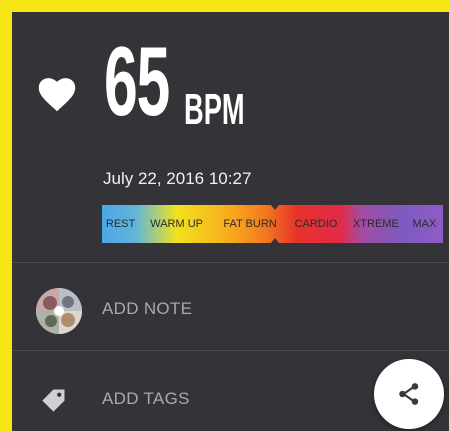  I want to click on add-note-button: ADD NOTE, so click(147, 309).